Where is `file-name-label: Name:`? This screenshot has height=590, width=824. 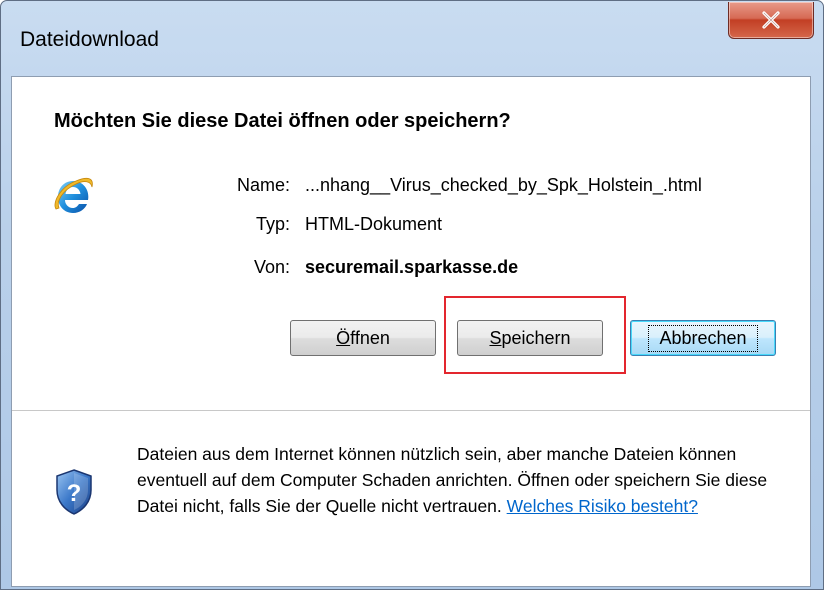
file-name-label: Name: is located at coordinates (263, 185).